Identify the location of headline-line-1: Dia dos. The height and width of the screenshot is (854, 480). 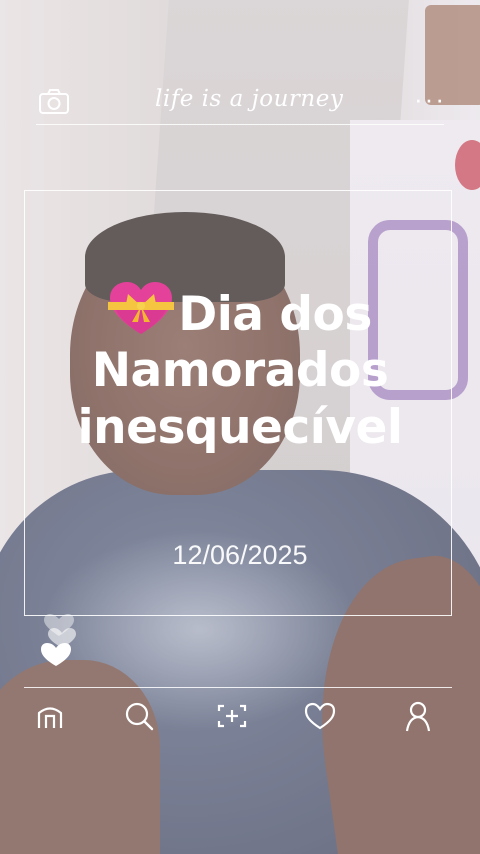
(240, 311).